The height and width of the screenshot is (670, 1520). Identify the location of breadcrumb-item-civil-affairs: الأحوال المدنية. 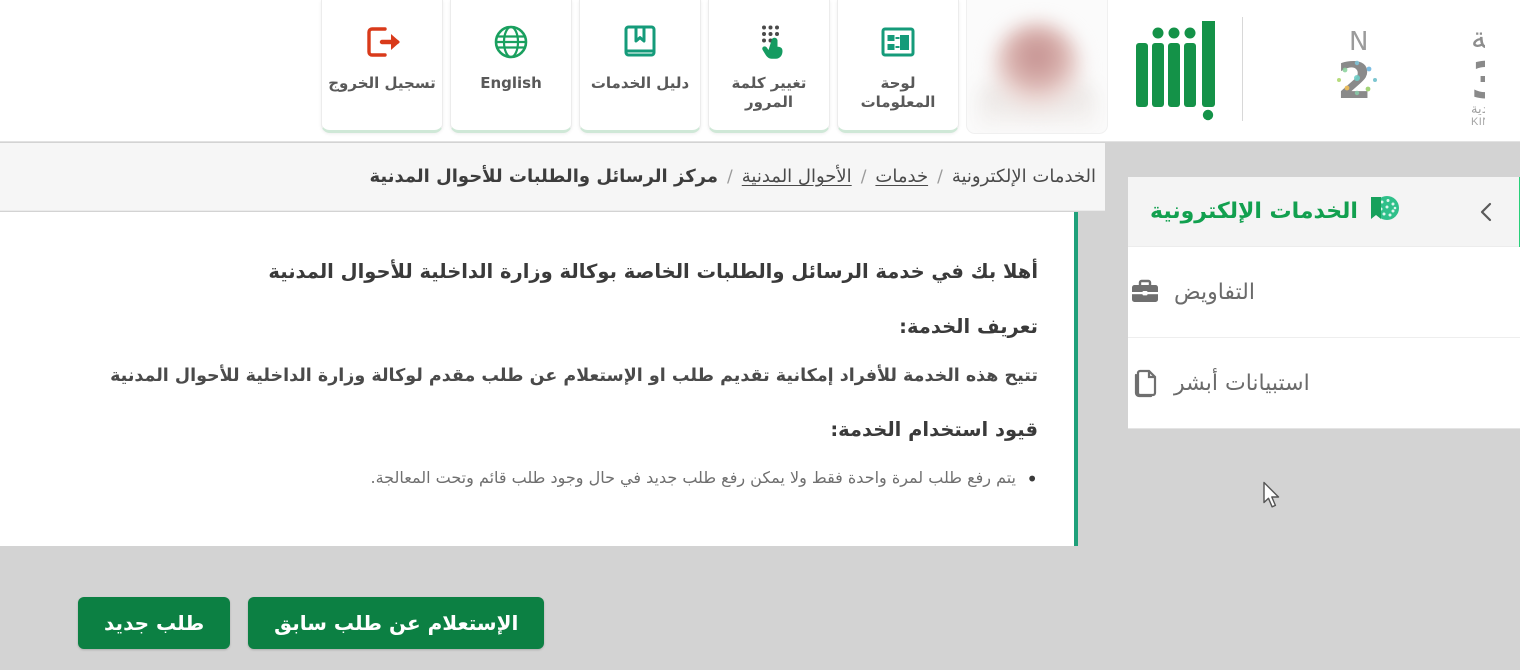
(797, 176).